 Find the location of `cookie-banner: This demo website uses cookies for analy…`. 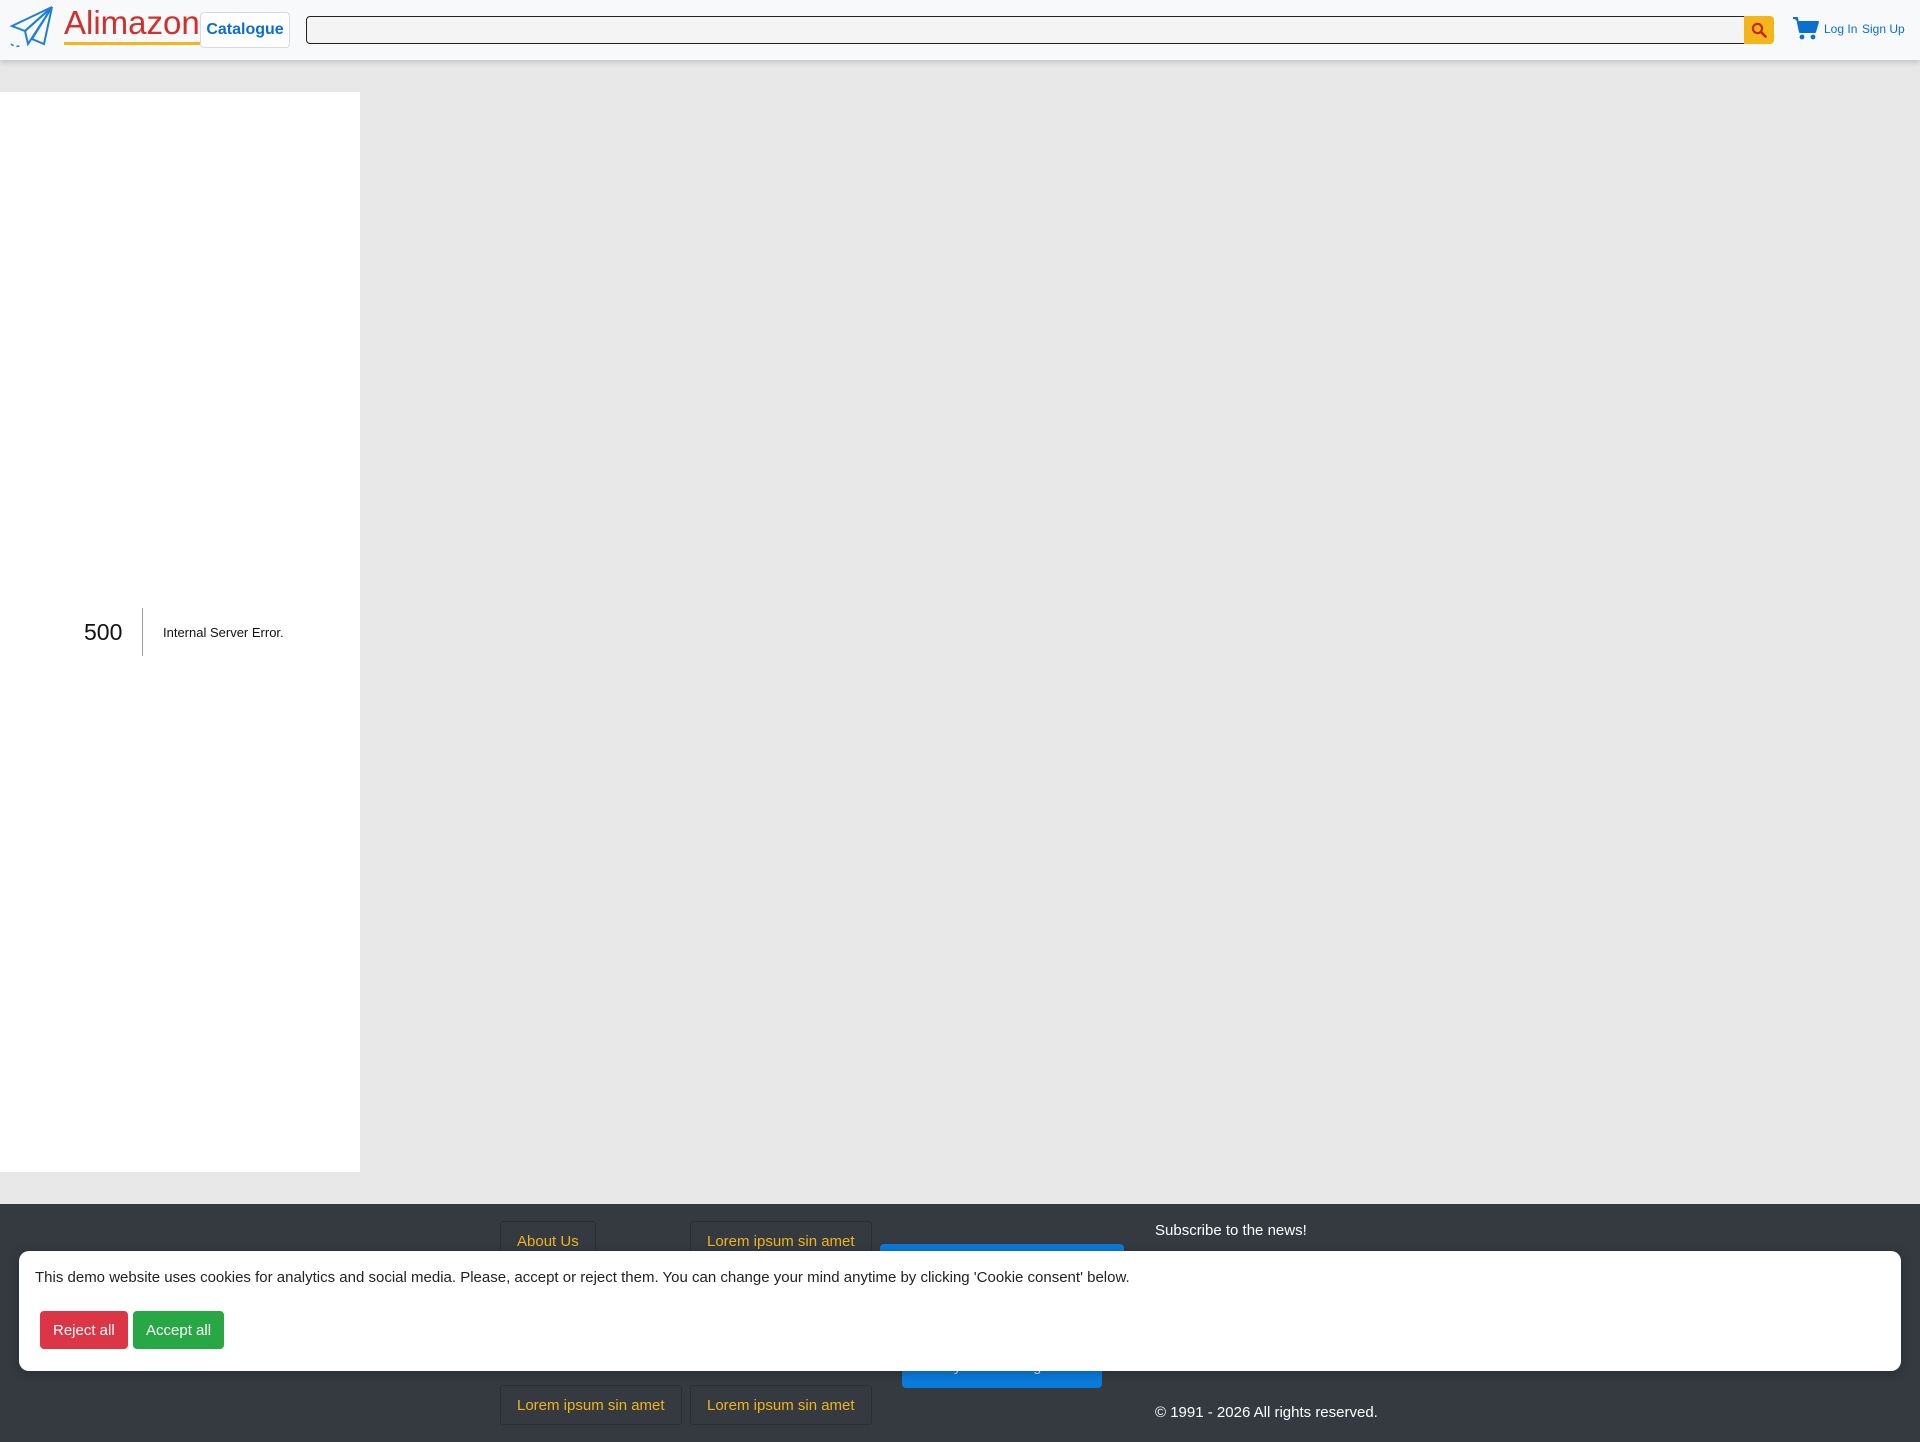

cookie-banner: This demo website uses cookies for analy… is located at coordinates (960, 1311).